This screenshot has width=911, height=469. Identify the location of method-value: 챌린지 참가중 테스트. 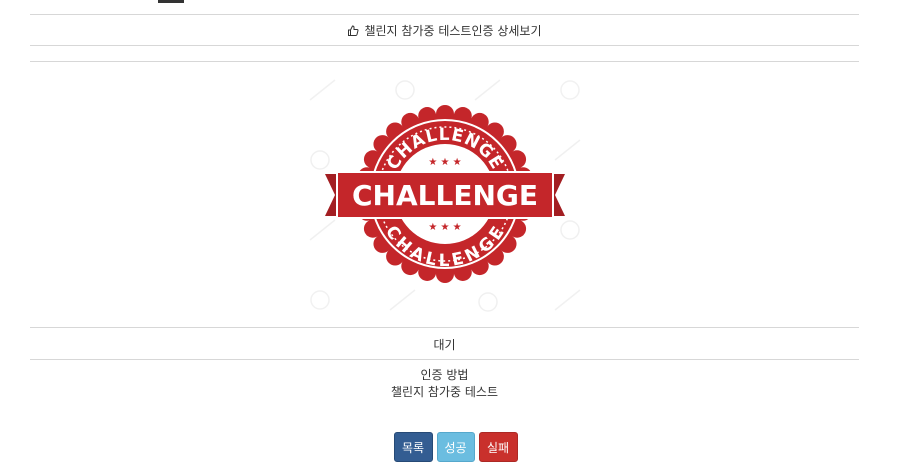
(444, 392).